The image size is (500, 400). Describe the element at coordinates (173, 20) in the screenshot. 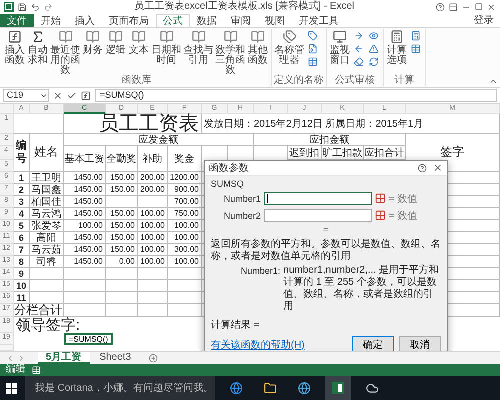

I see `ribbon-tab: 公式` at that location.